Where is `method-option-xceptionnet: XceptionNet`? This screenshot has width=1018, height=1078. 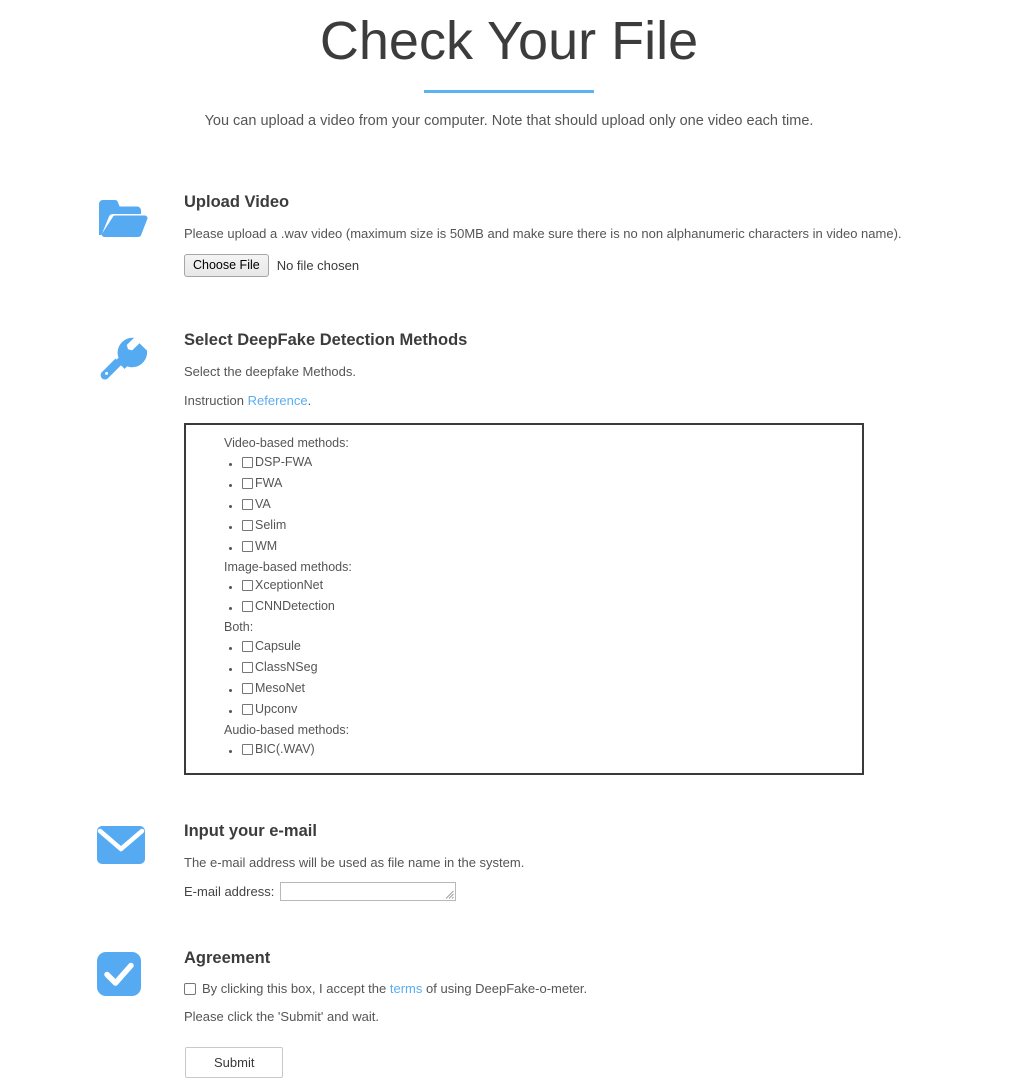
method-option-xceptionnet: XceptionNet is located at coordinates (282, 585).